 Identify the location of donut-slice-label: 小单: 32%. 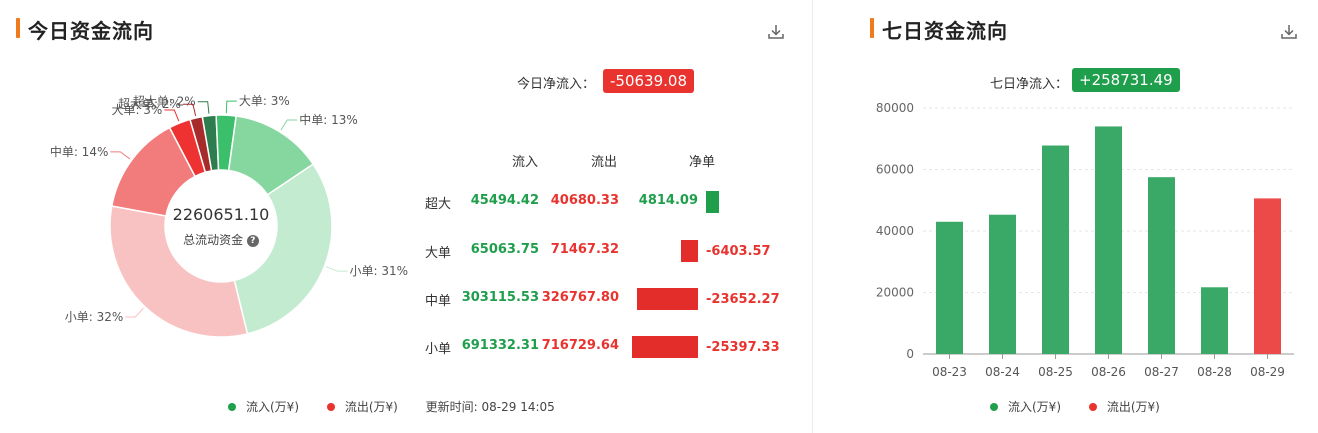
(94, 317).